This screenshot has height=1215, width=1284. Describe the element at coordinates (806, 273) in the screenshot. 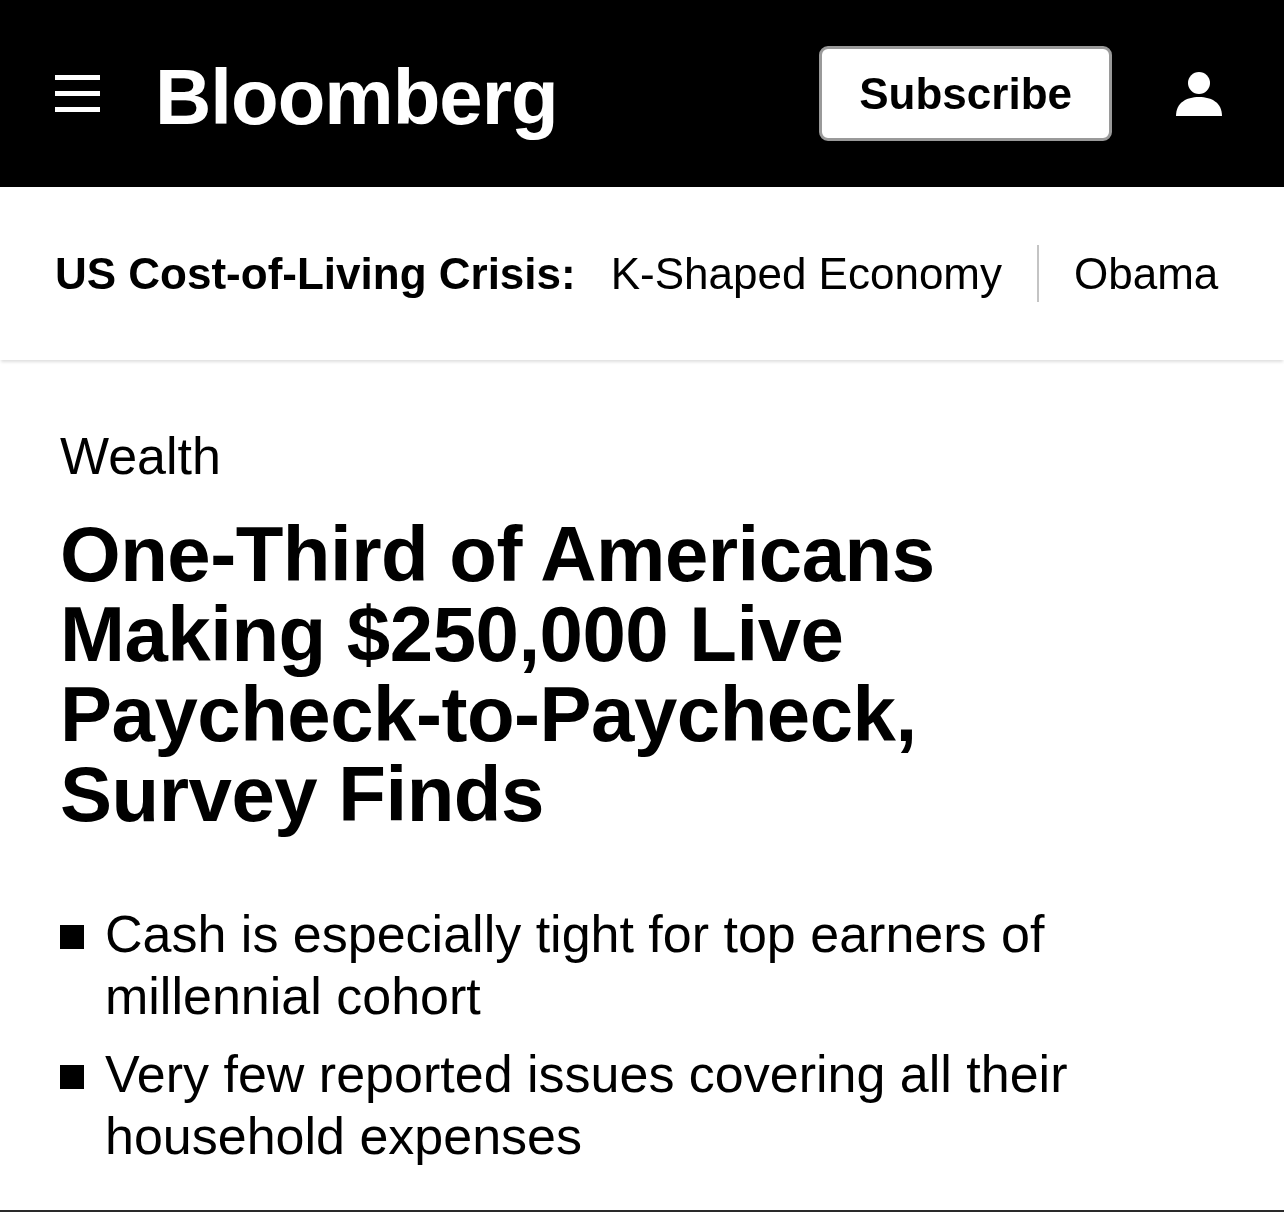

I see `topic-link: K-Shaped Economy` at that location.